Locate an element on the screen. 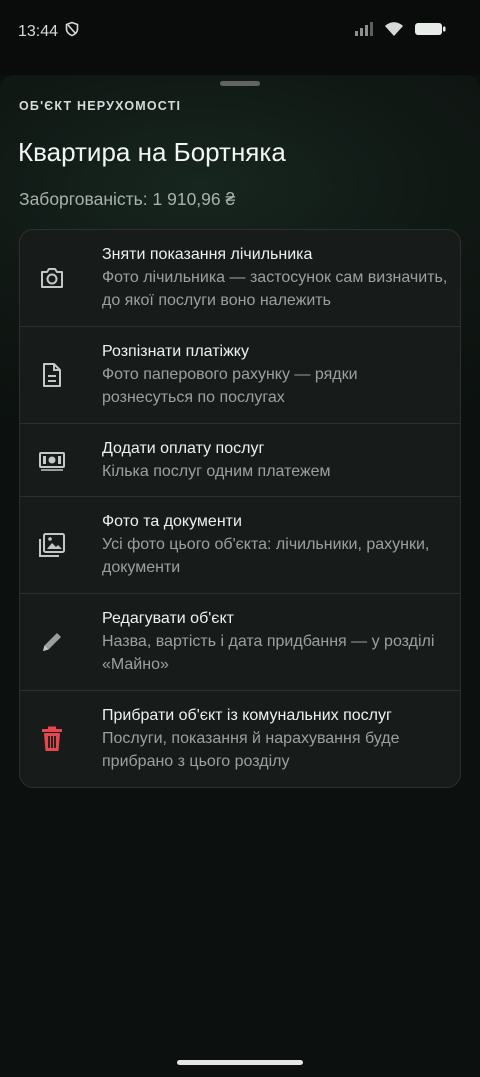  signal-icon is located at coordinates (364, 31).